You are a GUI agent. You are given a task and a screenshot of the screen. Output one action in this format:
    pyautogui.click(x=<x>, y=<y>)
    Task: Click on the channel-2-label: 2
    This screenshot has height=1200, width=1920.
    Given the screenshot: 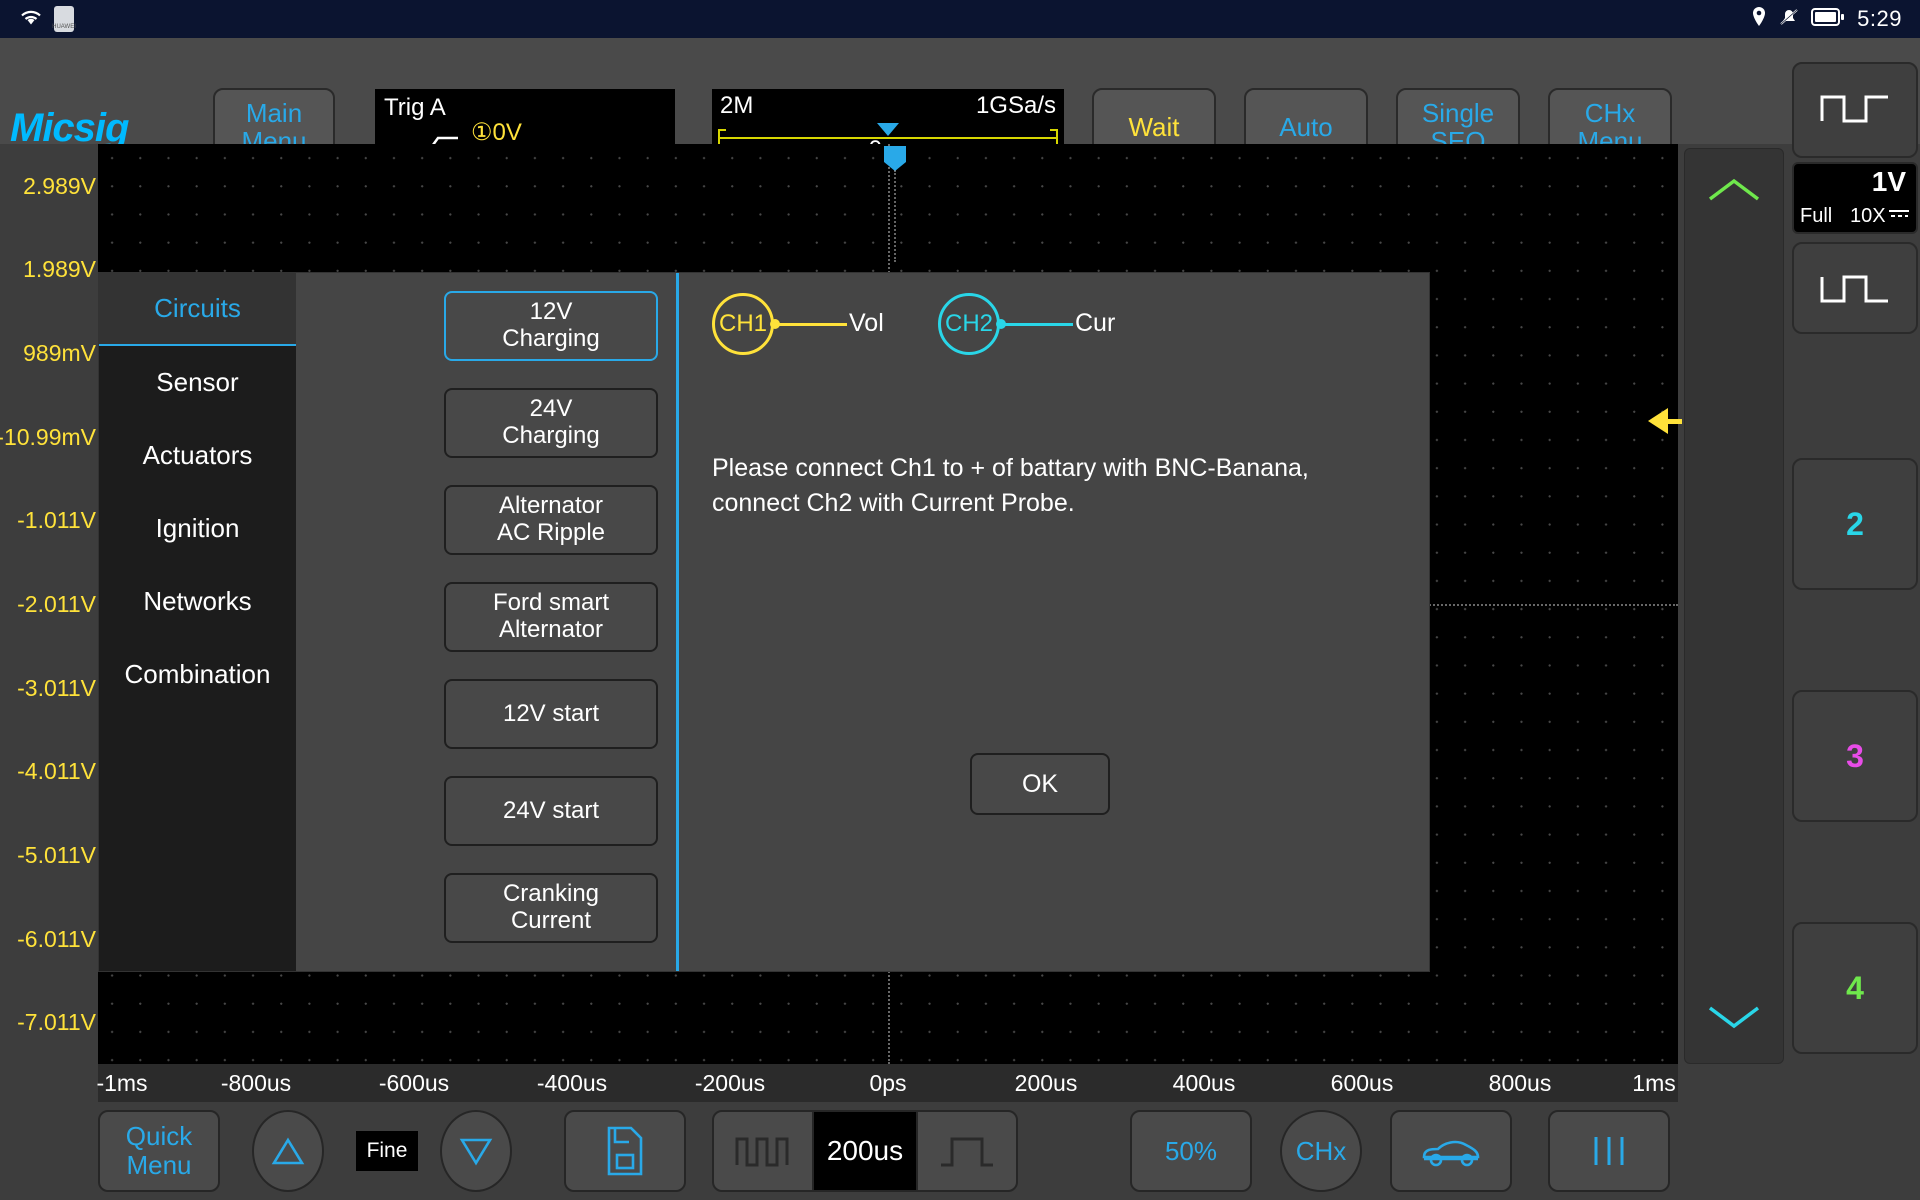 What is the action you would take?
    pyautogui.click(x=1855, y=523)
    